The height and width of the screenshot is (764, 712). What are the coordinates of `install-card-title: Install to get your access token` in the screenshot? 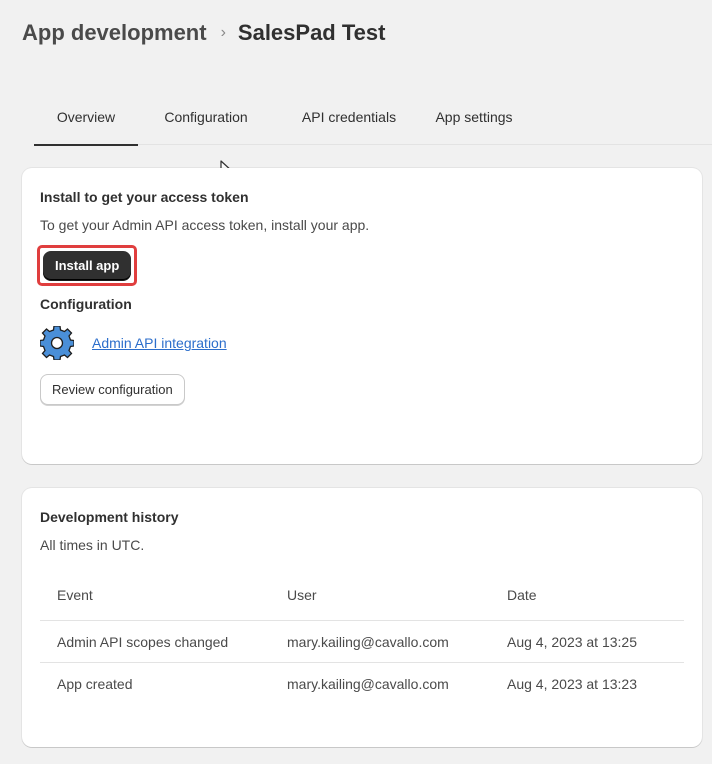 It's located at (144, 197).